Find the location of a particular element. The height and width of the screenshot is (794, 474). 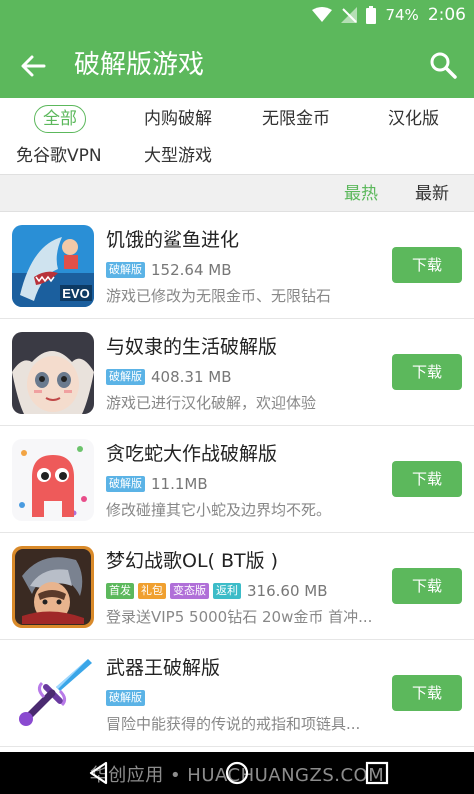

app-name: 饥饿的鲨鱼进化 is located at coordinates (173, 240).